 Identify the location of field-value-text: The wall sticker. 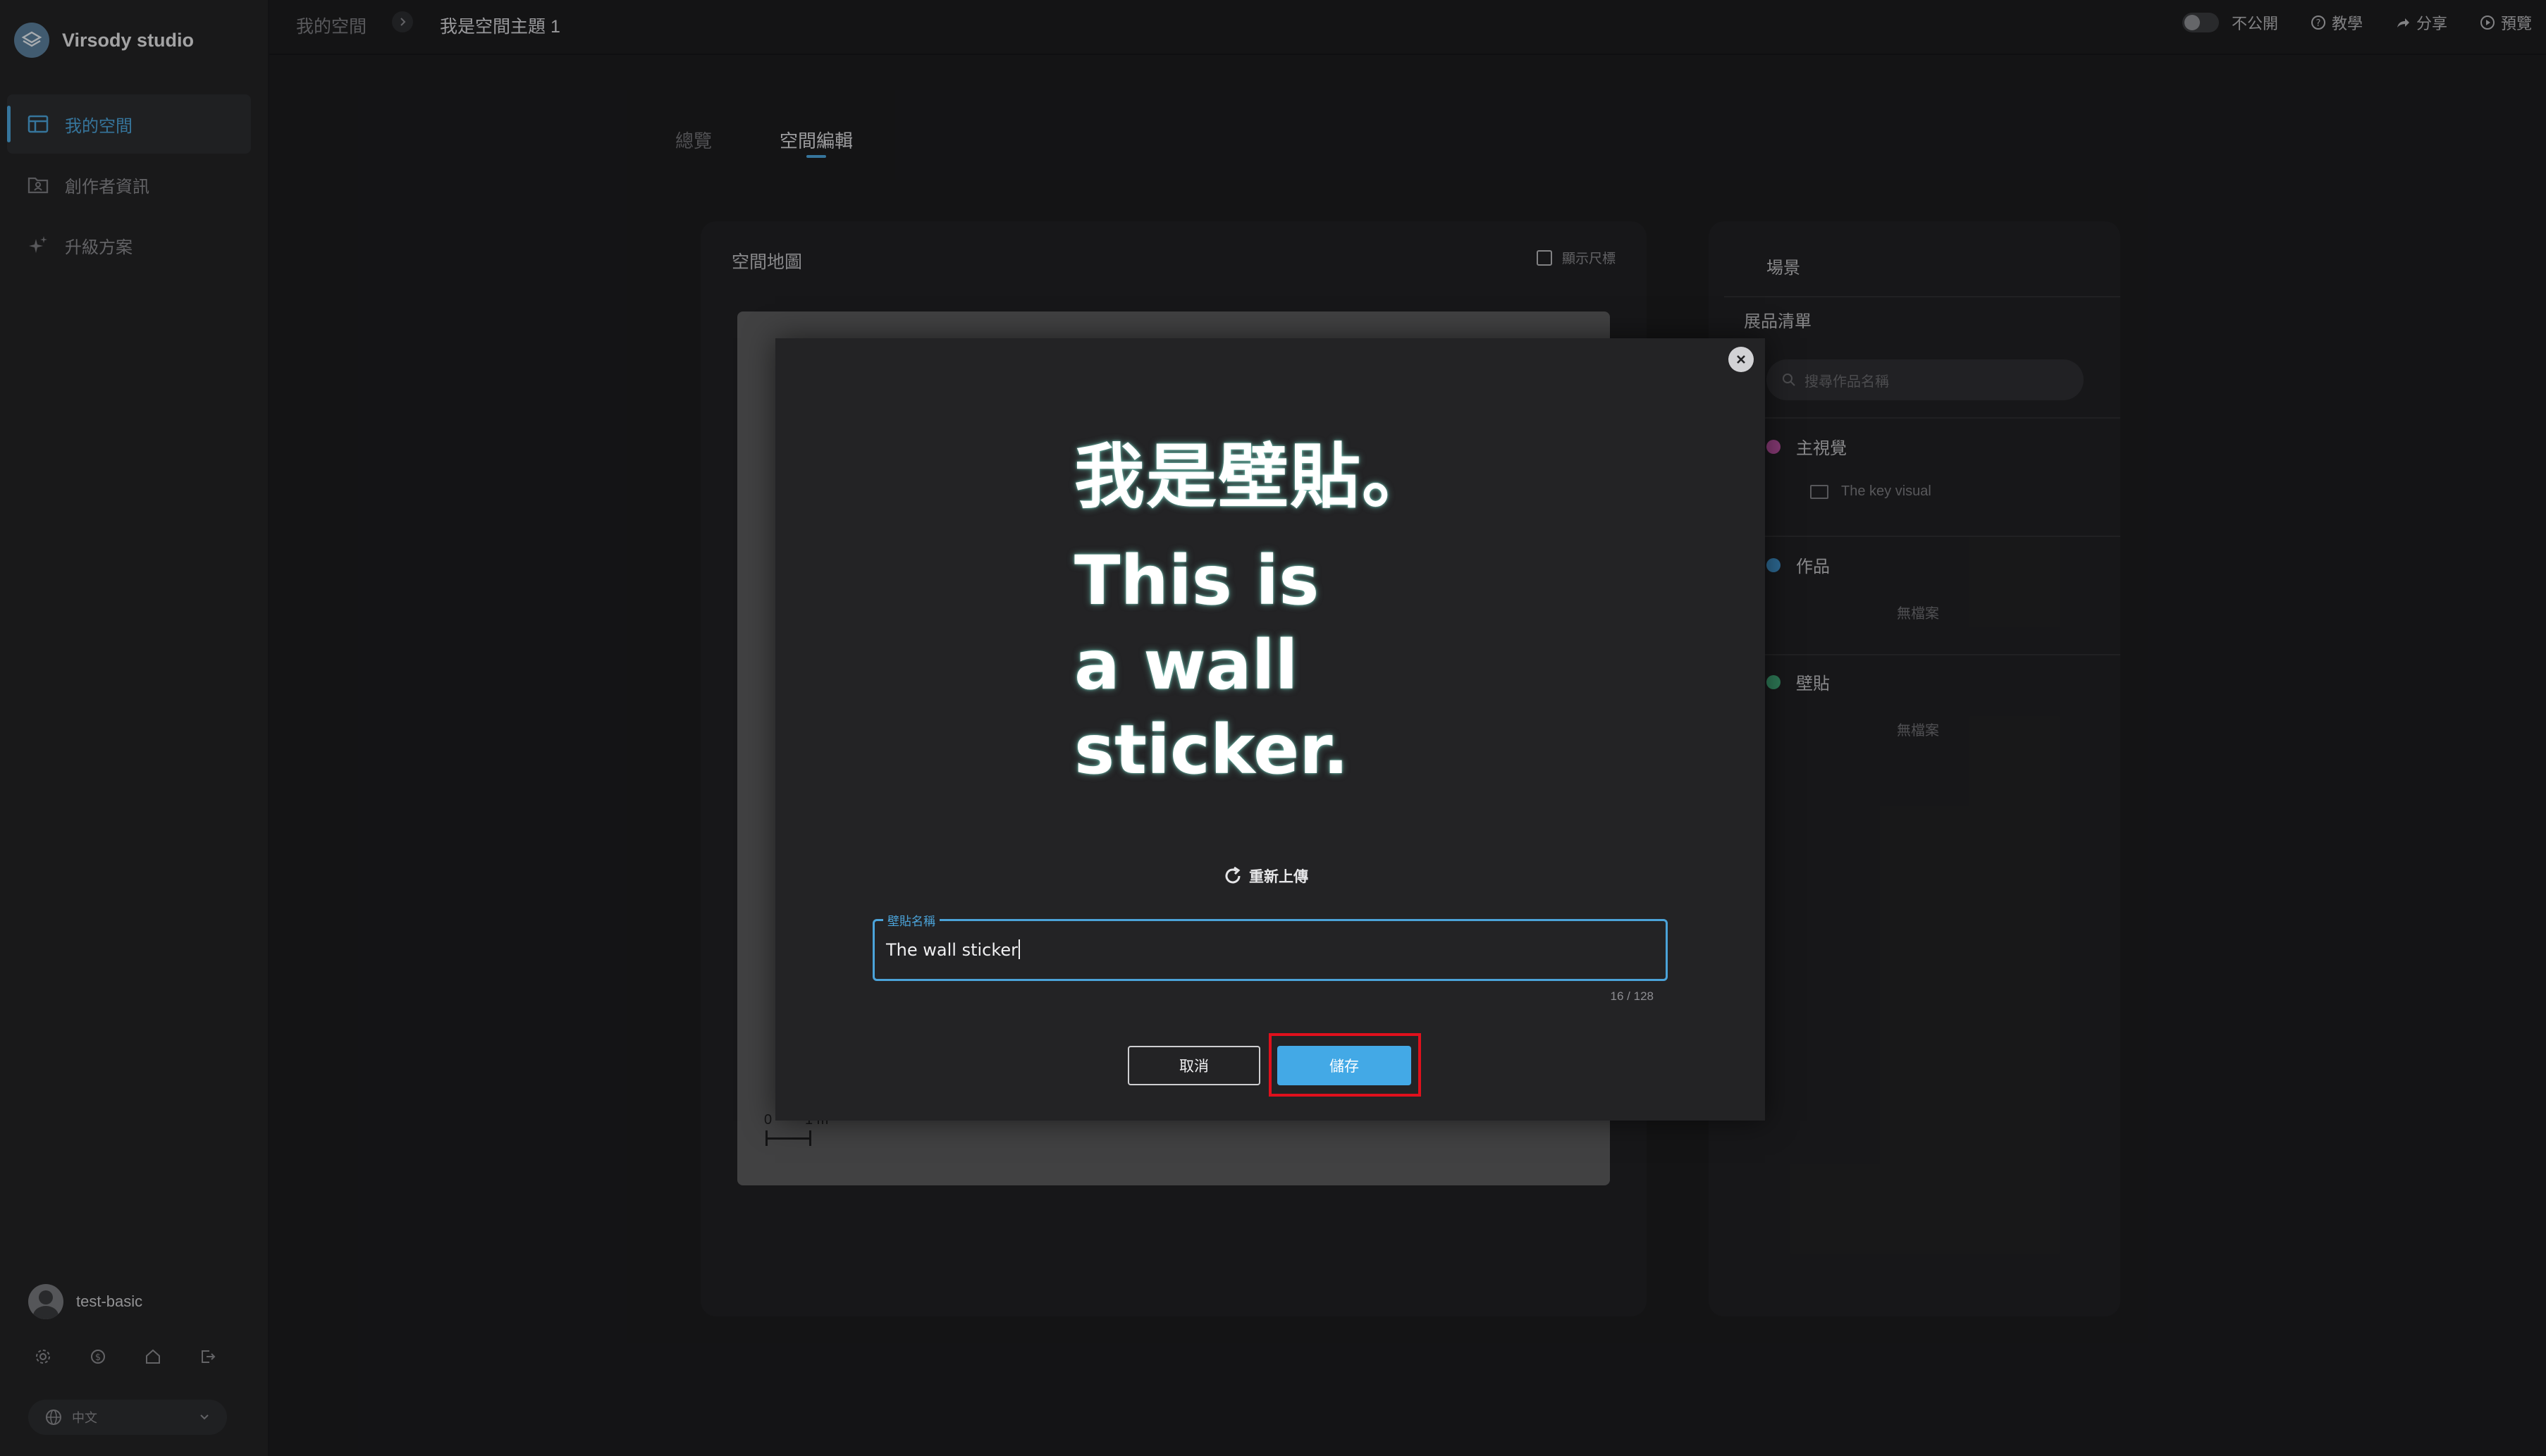
(952, 950).